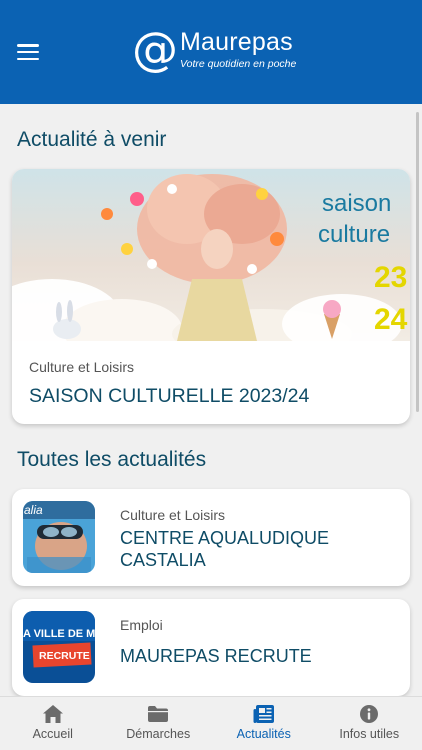 The image size is (422, 750). I want to click on logo-at-symbol: @, so click(155, 49).